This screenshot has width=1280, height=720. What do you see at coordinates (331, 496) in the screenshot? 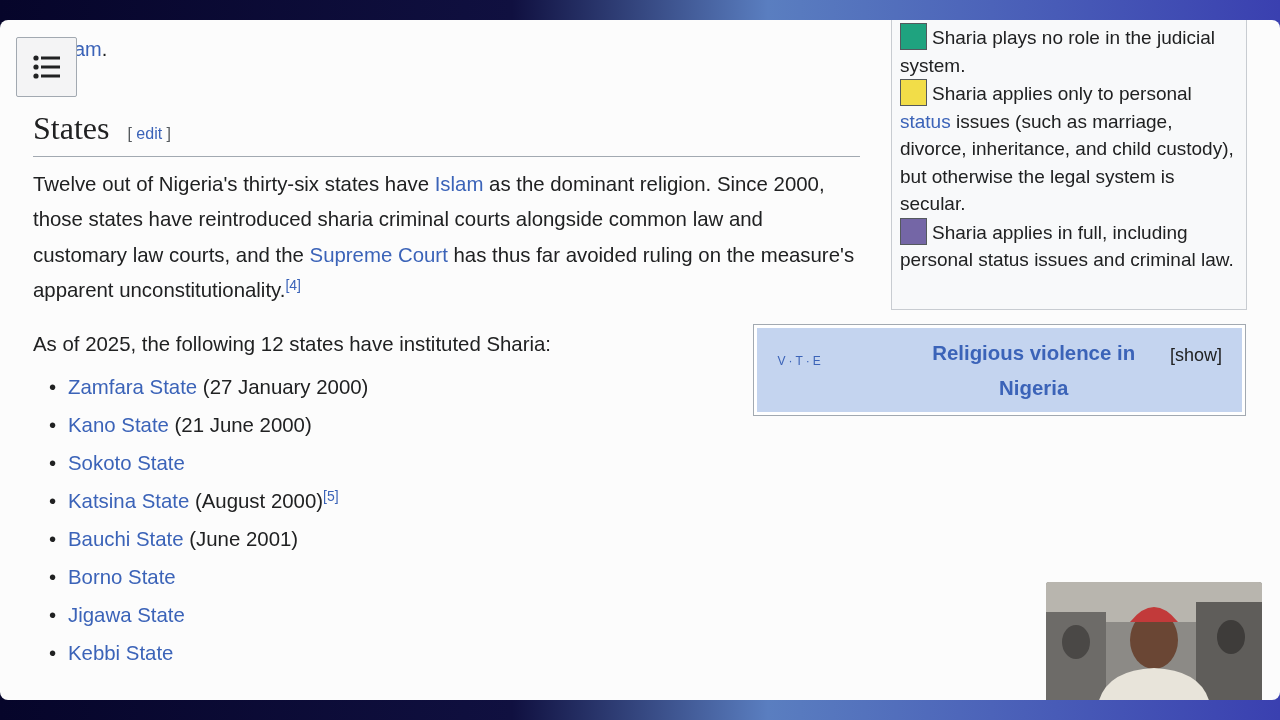
I see `reference-link: [5]` at bounding box center [331, 496].